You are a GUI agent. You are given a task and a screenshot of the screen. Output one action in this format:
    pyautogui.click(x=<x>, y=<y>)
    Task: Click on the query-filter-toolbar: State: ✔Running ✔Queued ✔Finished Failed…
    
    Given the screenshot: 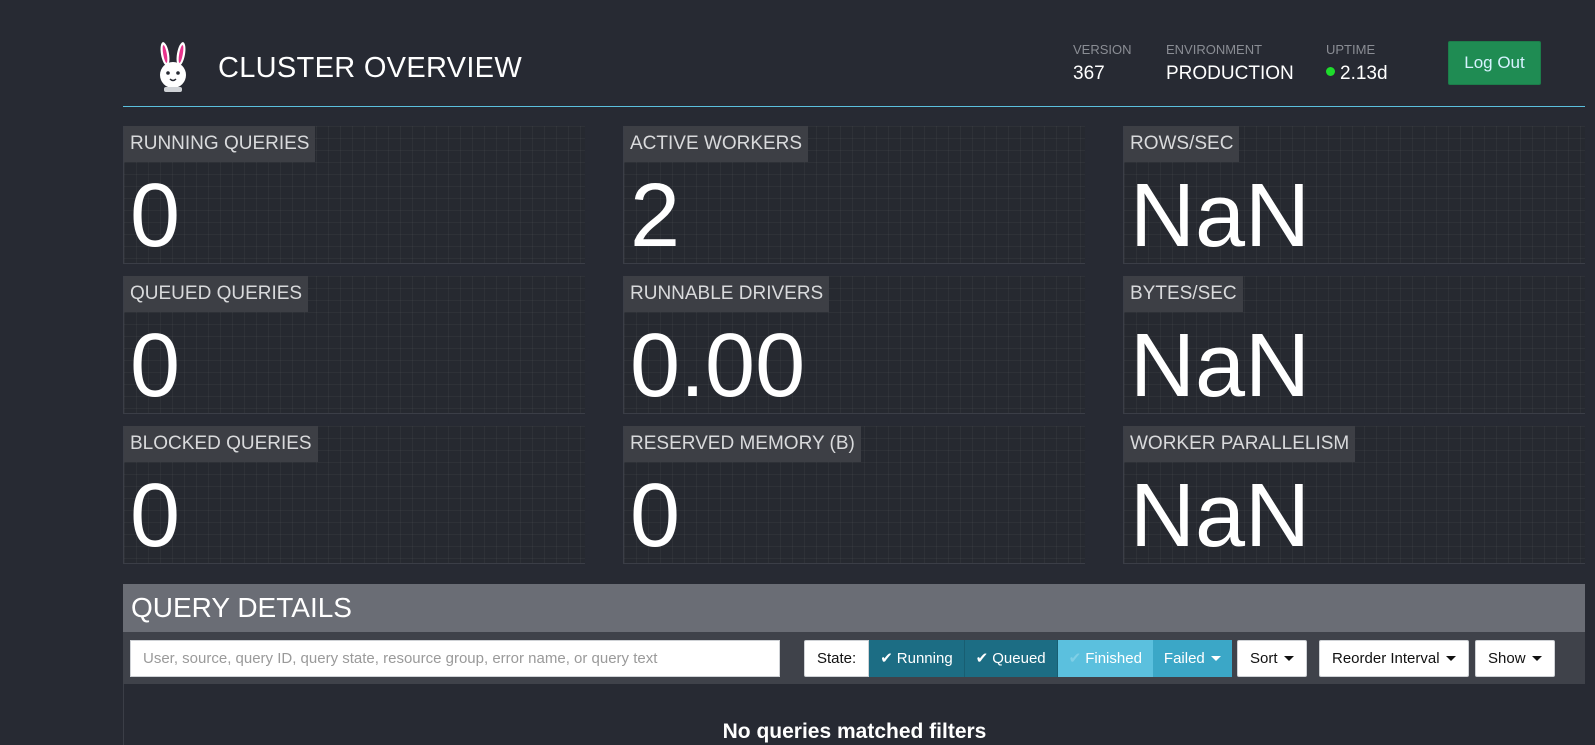 What is the action you would take?
    pyautogui.click(x=854, y=658)
    